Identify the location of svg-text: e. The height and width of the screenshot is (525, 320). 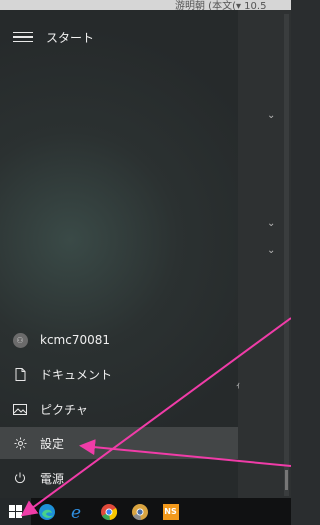
(76, 512).